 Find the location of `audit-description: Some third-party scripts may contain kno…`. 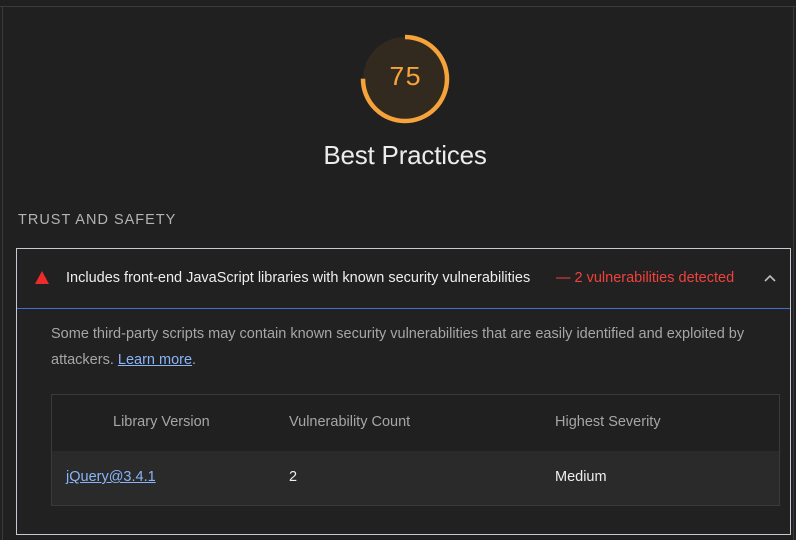

audit-description: Some third-party scripts may contain kno… is located at coordinates (413, 347).